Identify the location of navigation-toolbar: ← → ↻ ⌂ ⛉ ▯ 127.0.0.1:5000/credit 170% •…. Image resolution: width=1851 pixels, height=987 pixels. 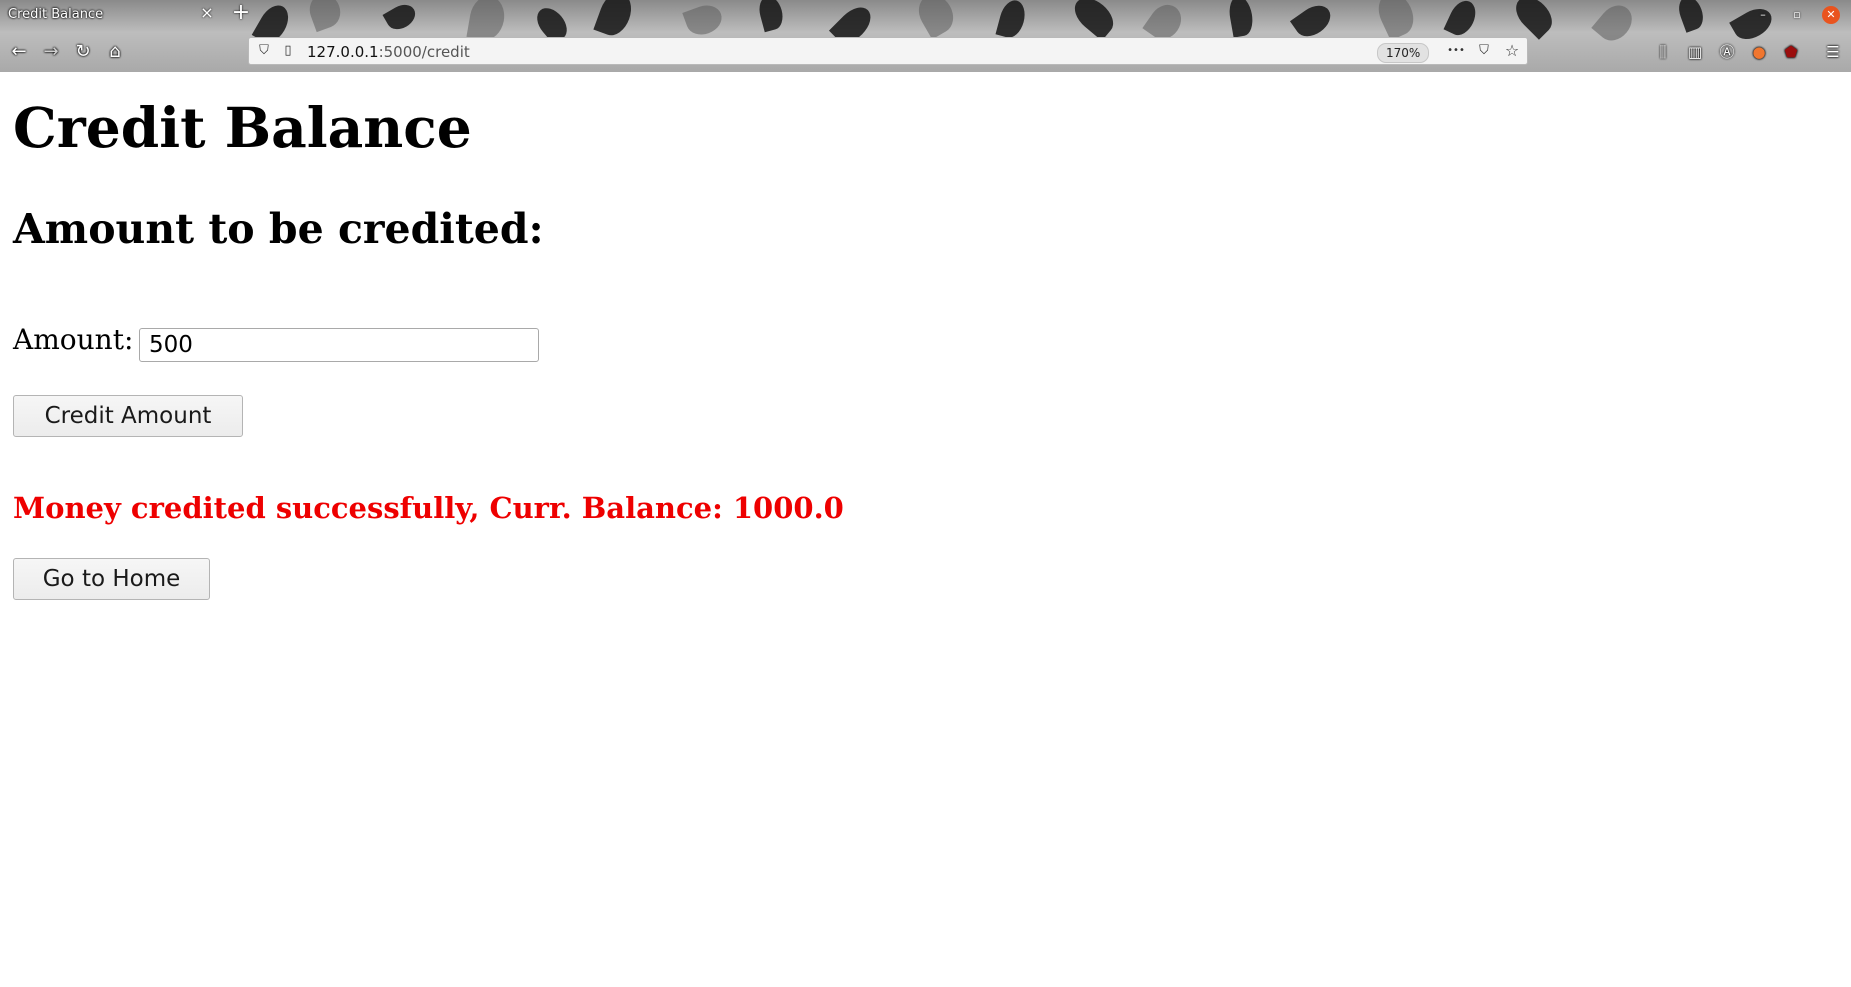
(925, 51).